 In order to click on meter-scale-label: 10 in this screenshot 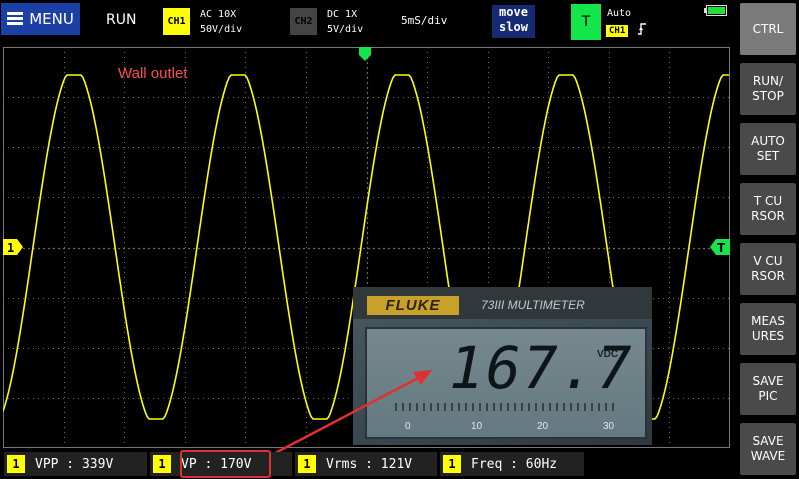, I will do `click(477, 426)`.